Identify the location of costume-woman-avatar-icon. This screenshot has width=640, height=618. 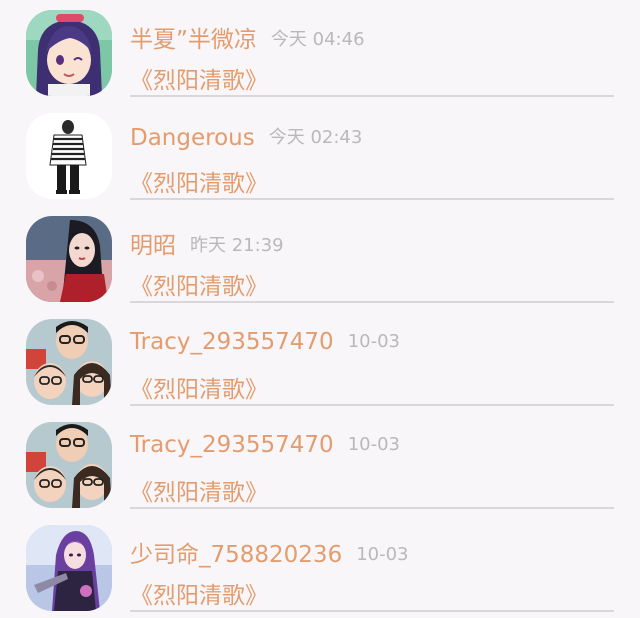
(69, 259).